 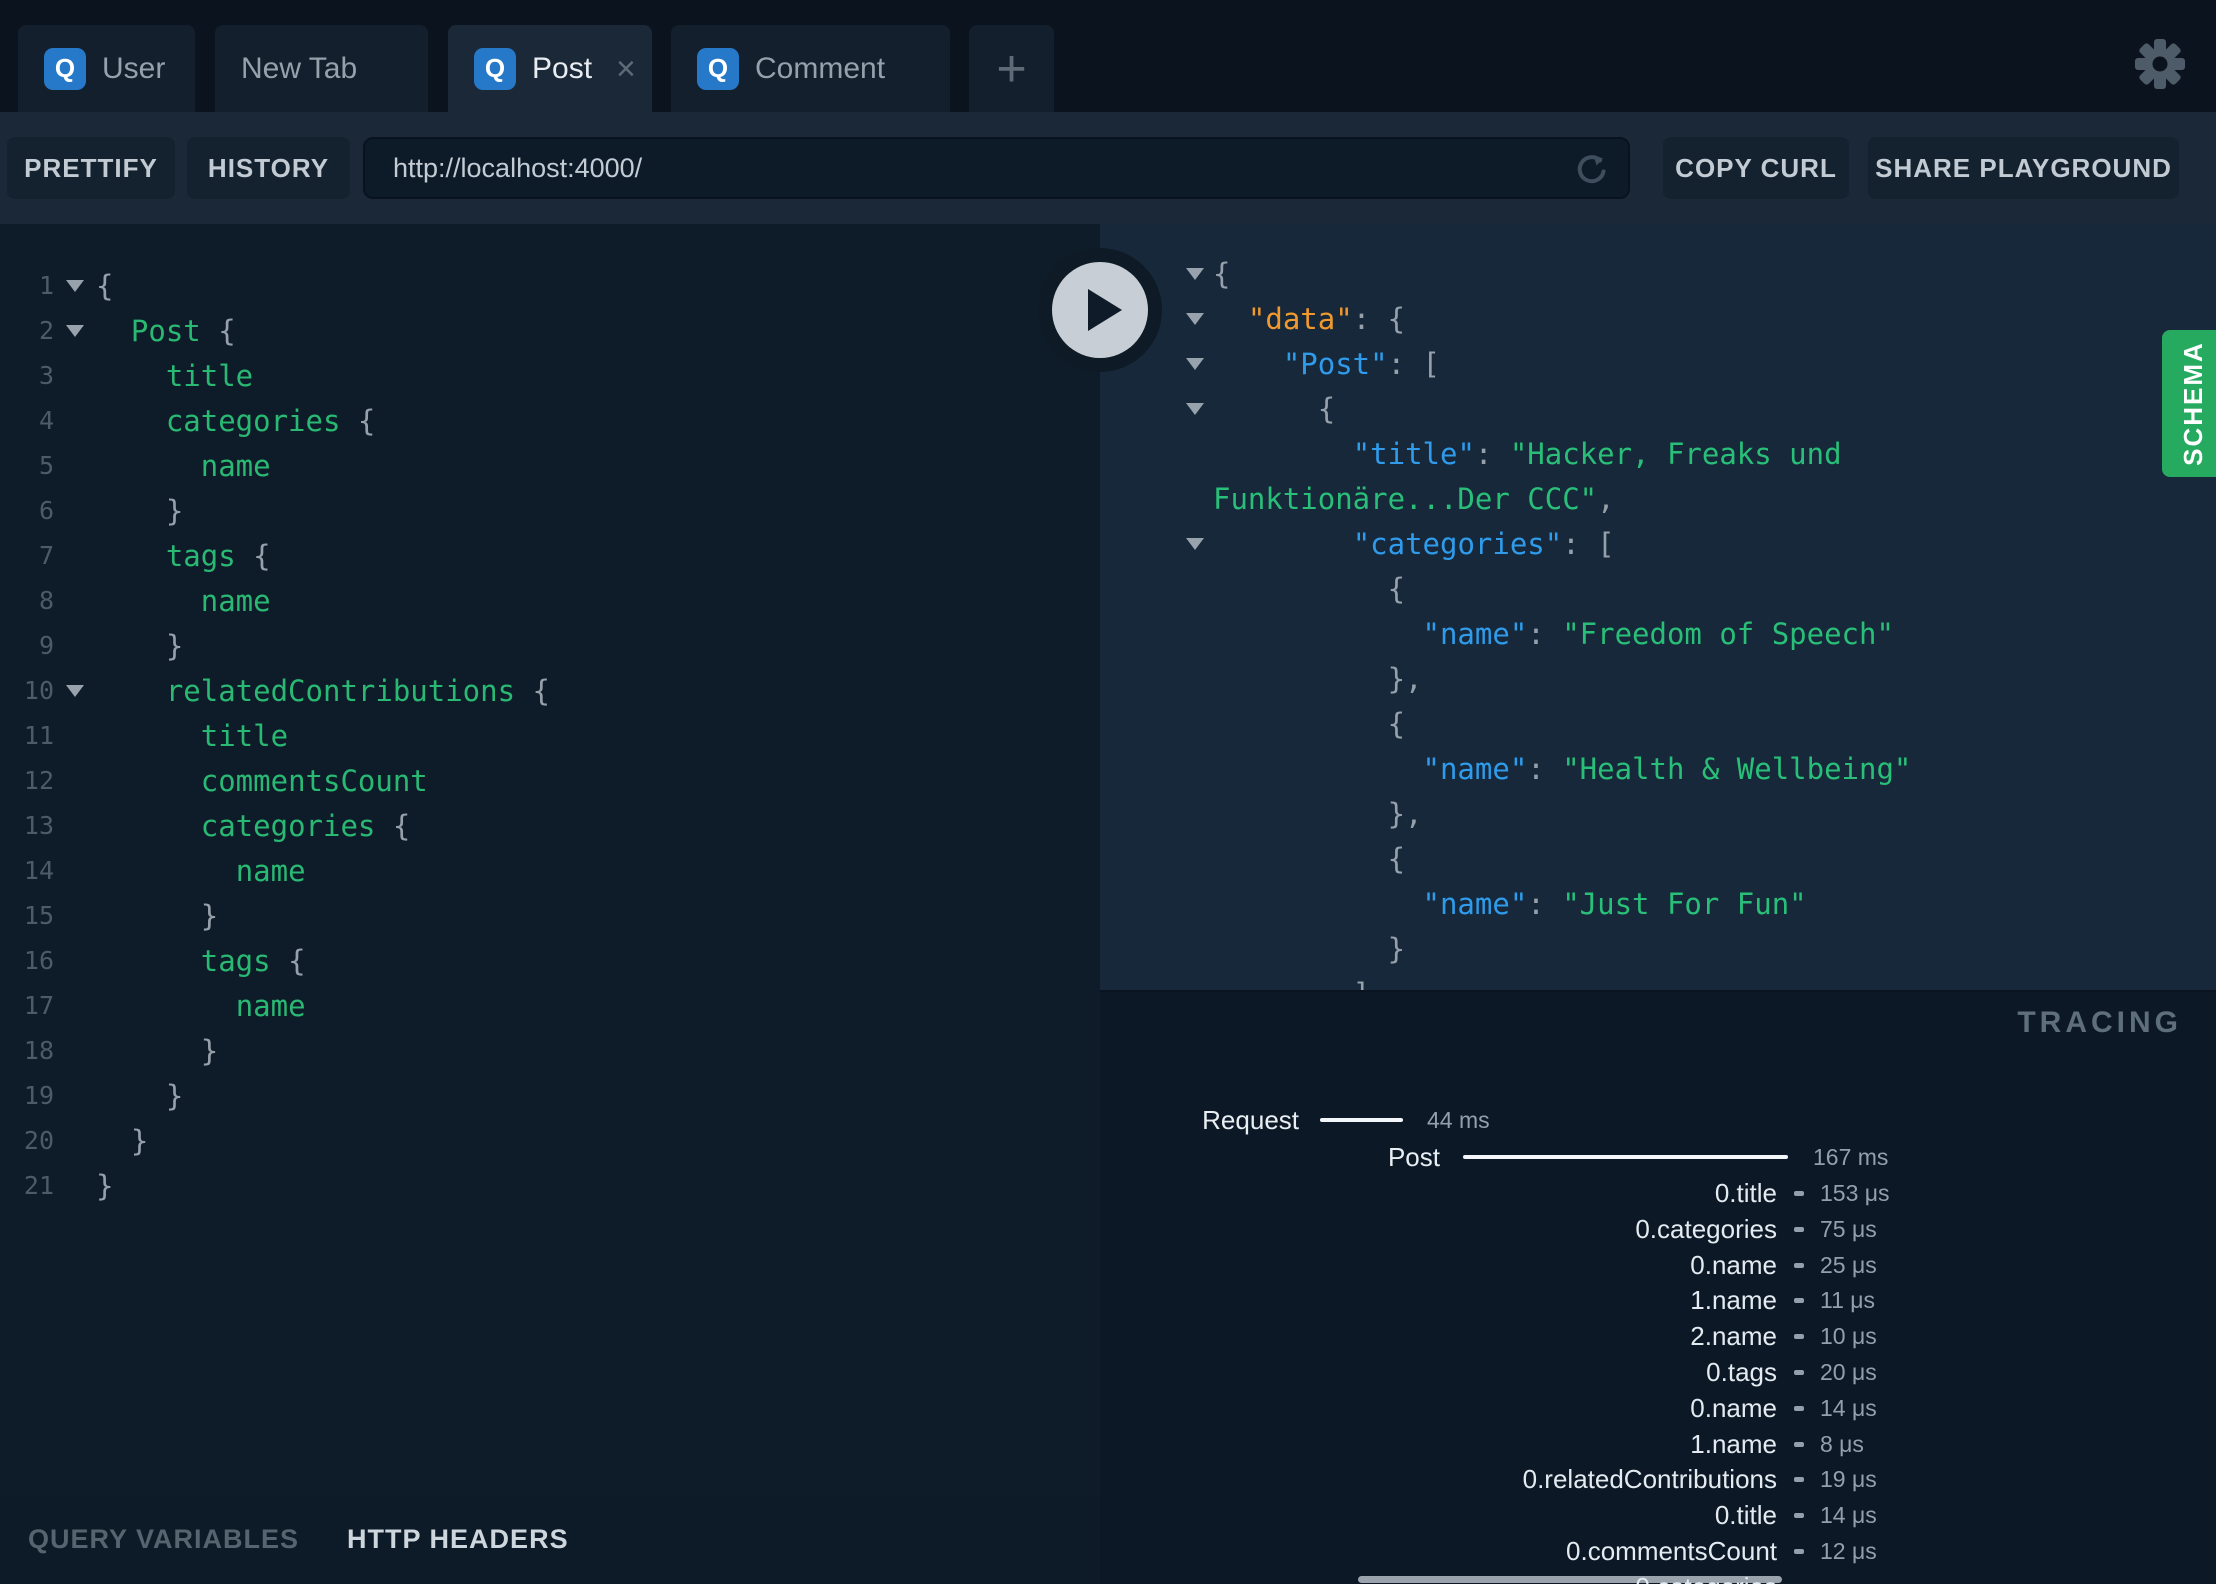 What do you see at coordinates (163, 1539) in the screenshot?
I see `query-variables-tab: QUERY VARIABLES` at bounding box center [163, 1539].